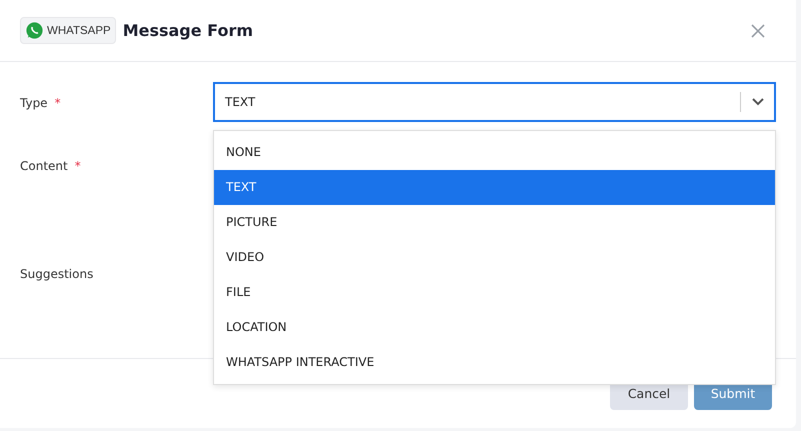 The width and height of the screenshot is (801, 431). What do you see at coordinates (758, 31) in the screenshot?
I see `close-icon` at bounding box center [758, 31].